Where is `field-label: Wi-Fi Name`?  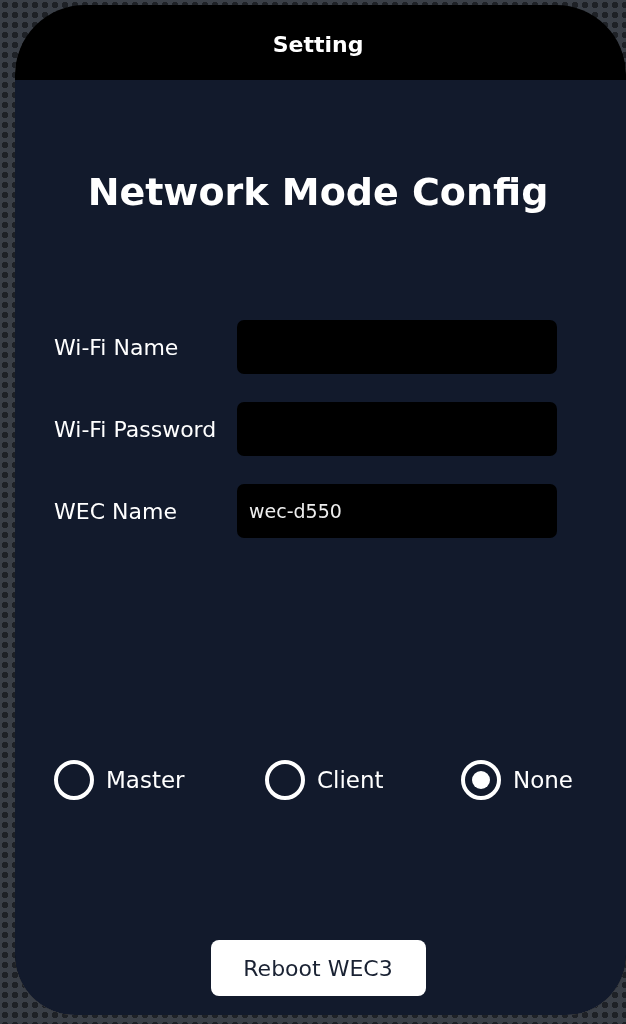 field-label: Wi-Fi Name is located at coordinates (116, 347).